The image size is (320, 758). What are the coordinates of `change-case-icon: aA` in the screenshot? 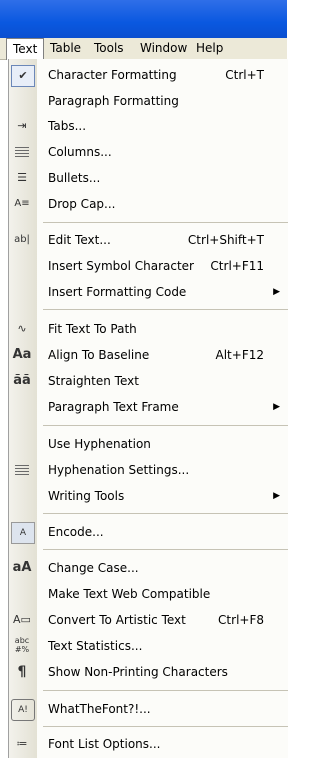 It's located at (22, 567).